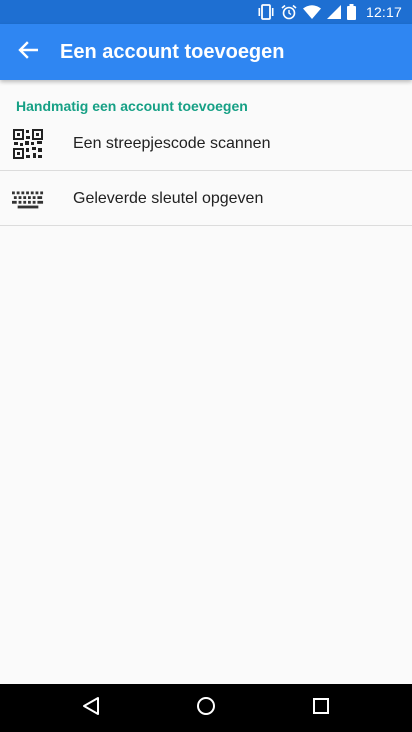  Describe the element at coordinates (172, 52) in the screenshot. I see `page-title: Een account toevoegen` at that location.